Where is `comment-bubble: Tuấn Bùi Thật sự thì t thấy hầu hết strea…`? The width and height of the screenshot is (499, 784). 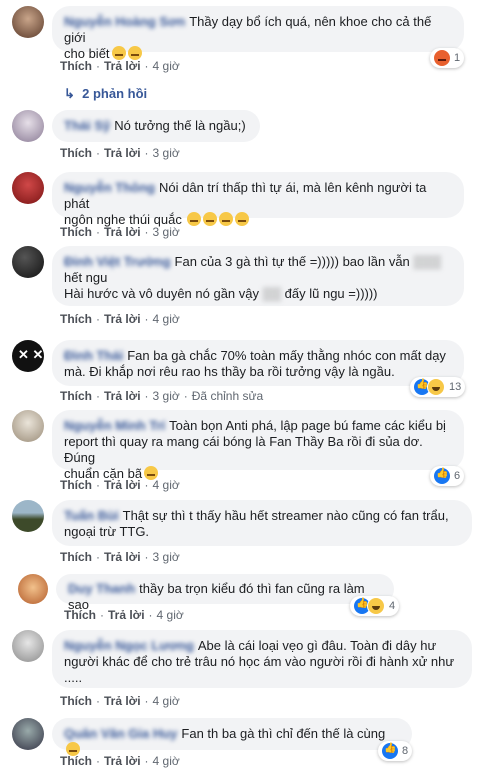
comment-bubble: Tuấn Bùi Thật sự thì t thấy hầu hết strea… is located at coordinates (262, 523).